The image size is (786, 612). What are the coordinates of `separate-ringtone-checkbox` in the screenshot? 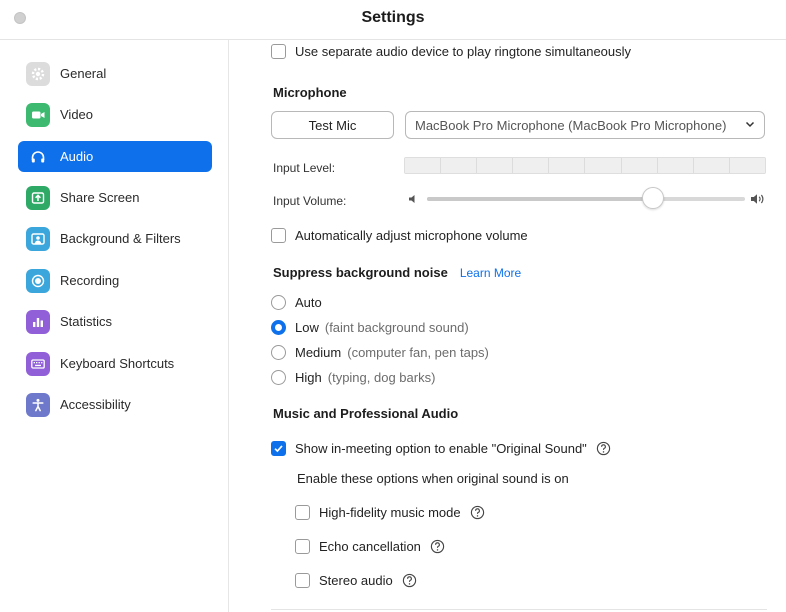 It's located at (278, 51).